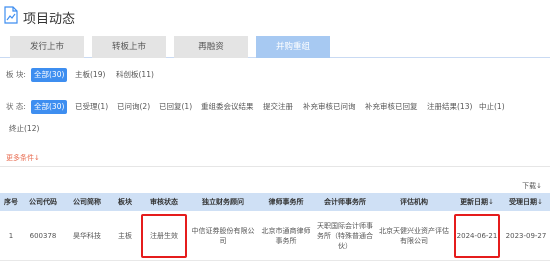 The height and width of the screenshot is (261, 550). Describe the element at coordinates (23, 158) in the screenshot. I see `more-conditions-link: 更多条件↓` at that location.